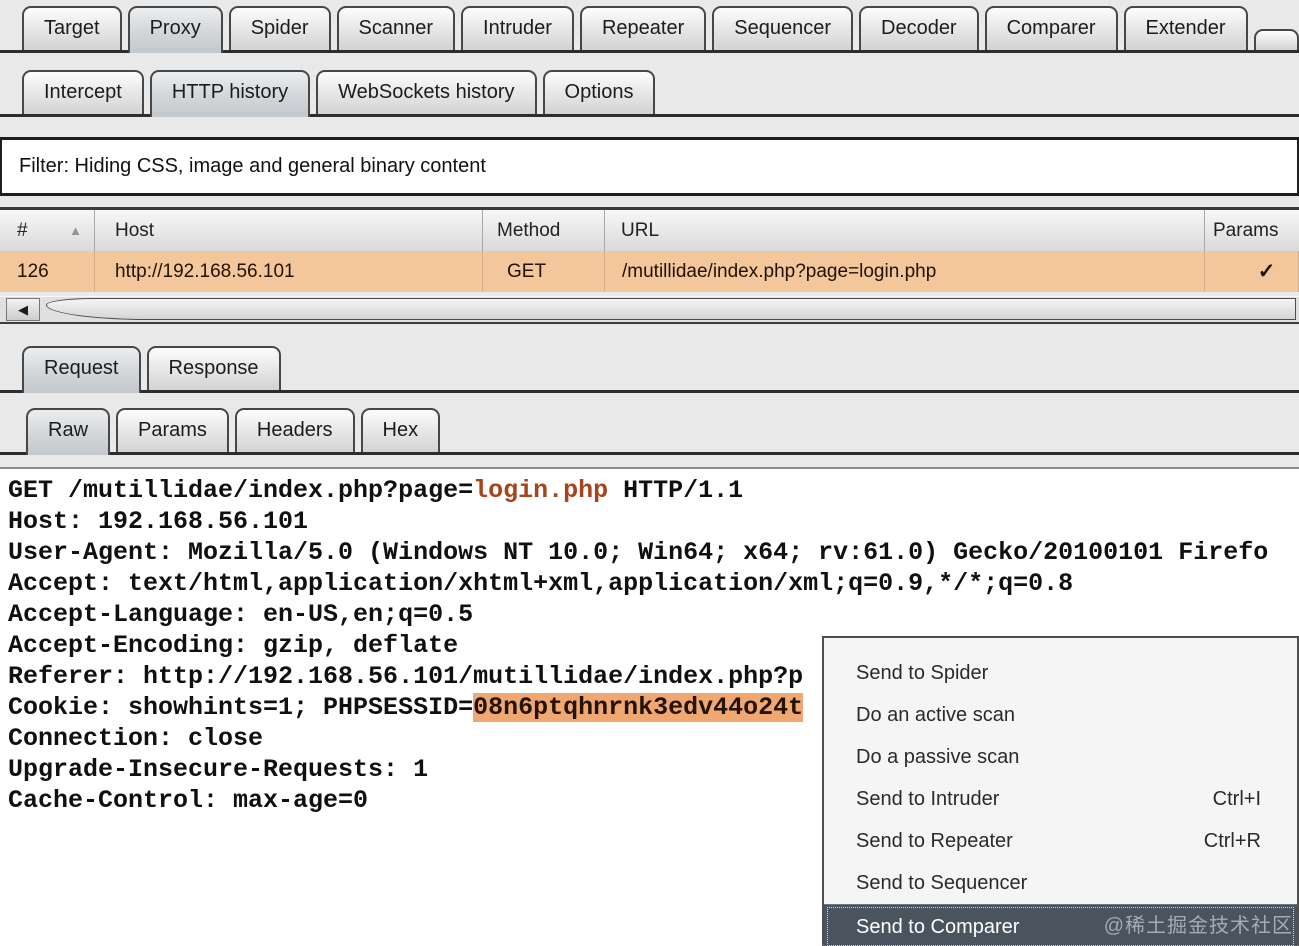 The image size is (1299, 946). What do you see at coordinates (541, 490) in the screenshot?
I see `highlighted-param-value: login.php` at bounding box center [541, 490].